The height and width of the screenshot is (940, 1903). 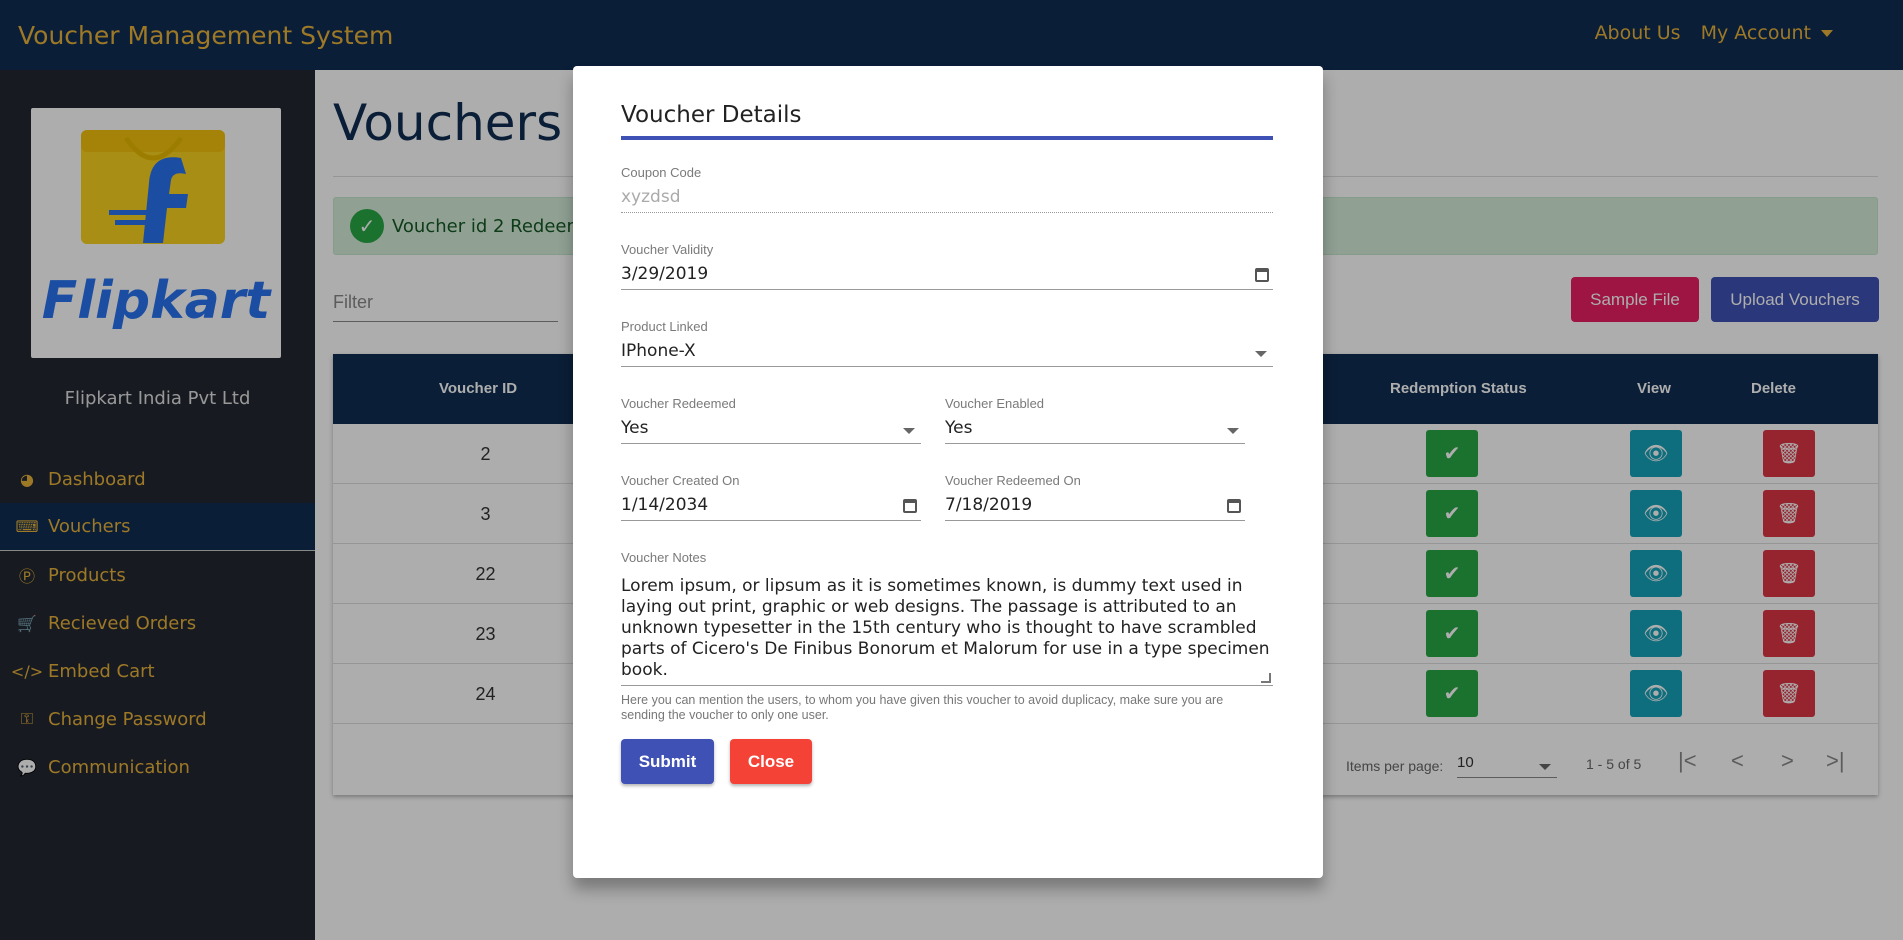 What do you see at coordinates (680, 480) in the screenshot?
I see `field-label: Voucher Created On` at bounding box center [680, 480].